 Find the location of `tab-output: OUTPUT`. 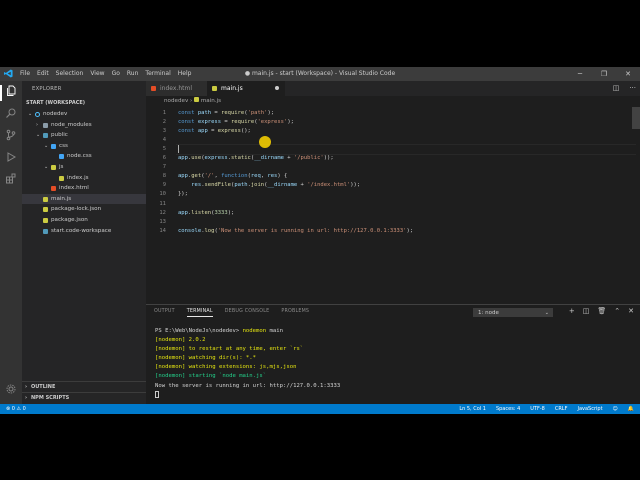

tab-output: OUTPUT is located at coordinates (164, 313).